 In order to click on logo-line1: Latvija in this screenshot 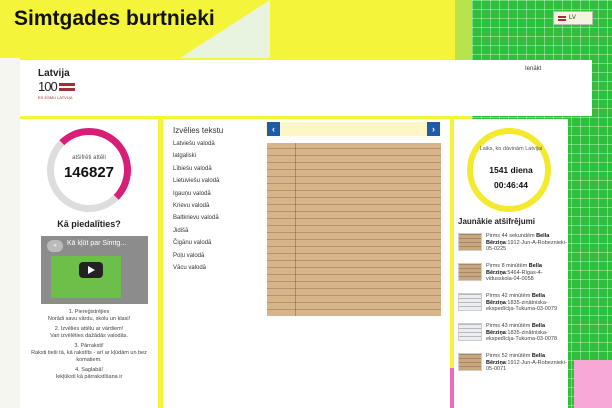, I will do `click(54, 73)`.